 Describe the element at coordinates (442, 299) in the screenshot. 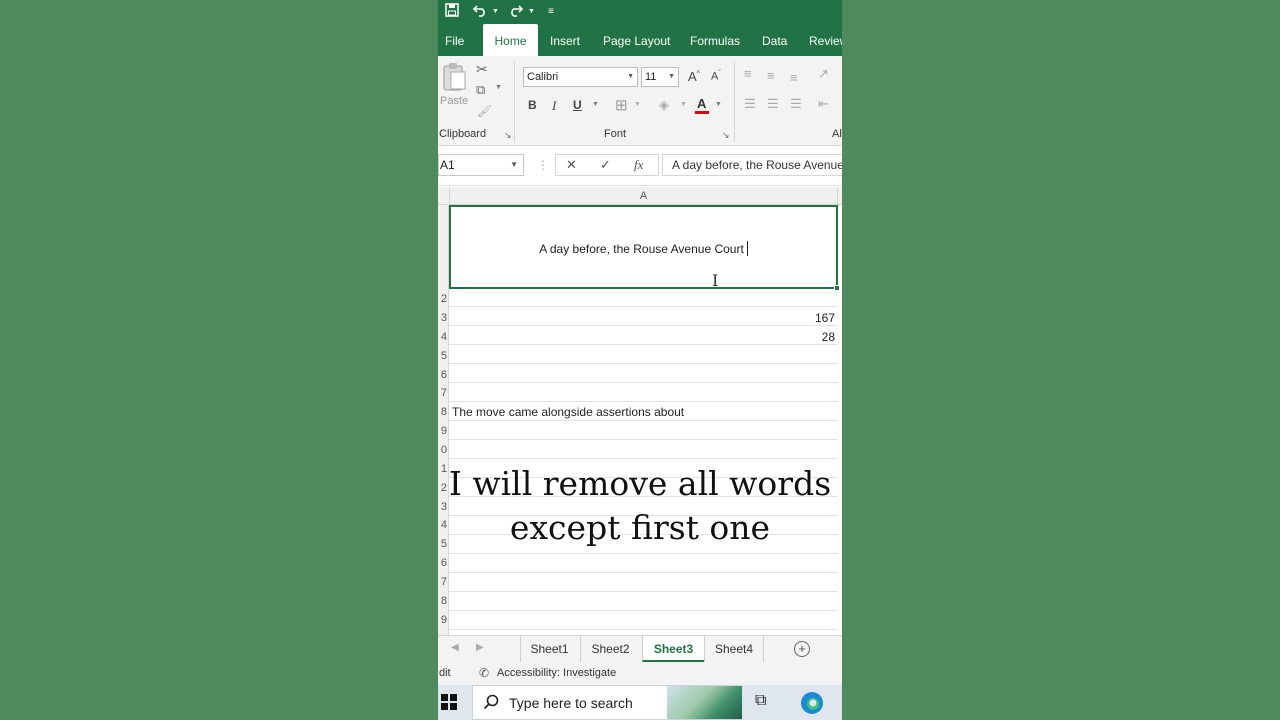

I see `row-header: 2` at that location.